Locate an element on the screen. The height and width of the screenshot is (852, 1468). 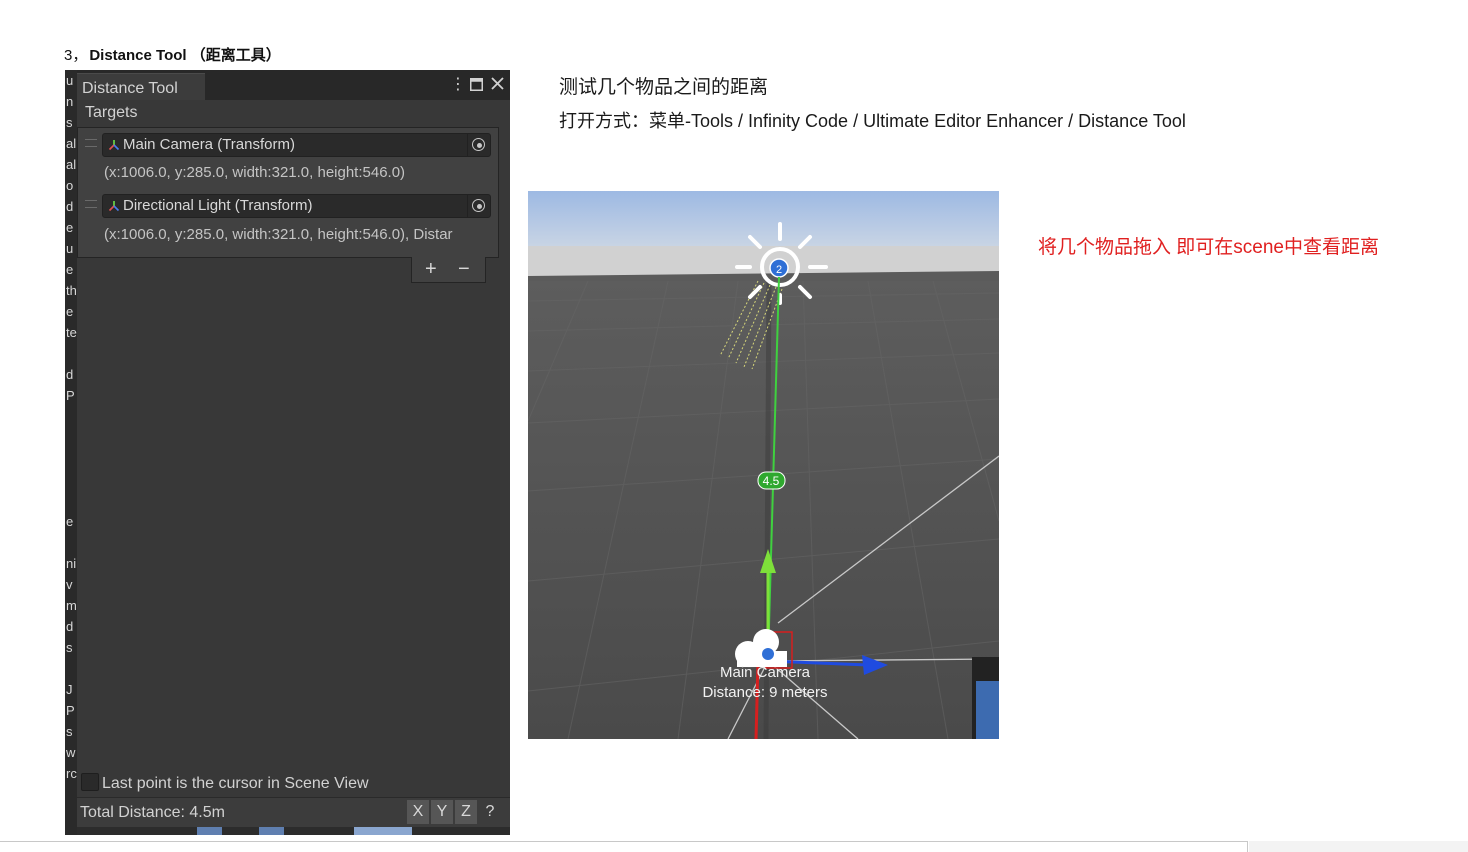
target-object-field: Directional Light (Transform) is located at coordinates (296, 206).